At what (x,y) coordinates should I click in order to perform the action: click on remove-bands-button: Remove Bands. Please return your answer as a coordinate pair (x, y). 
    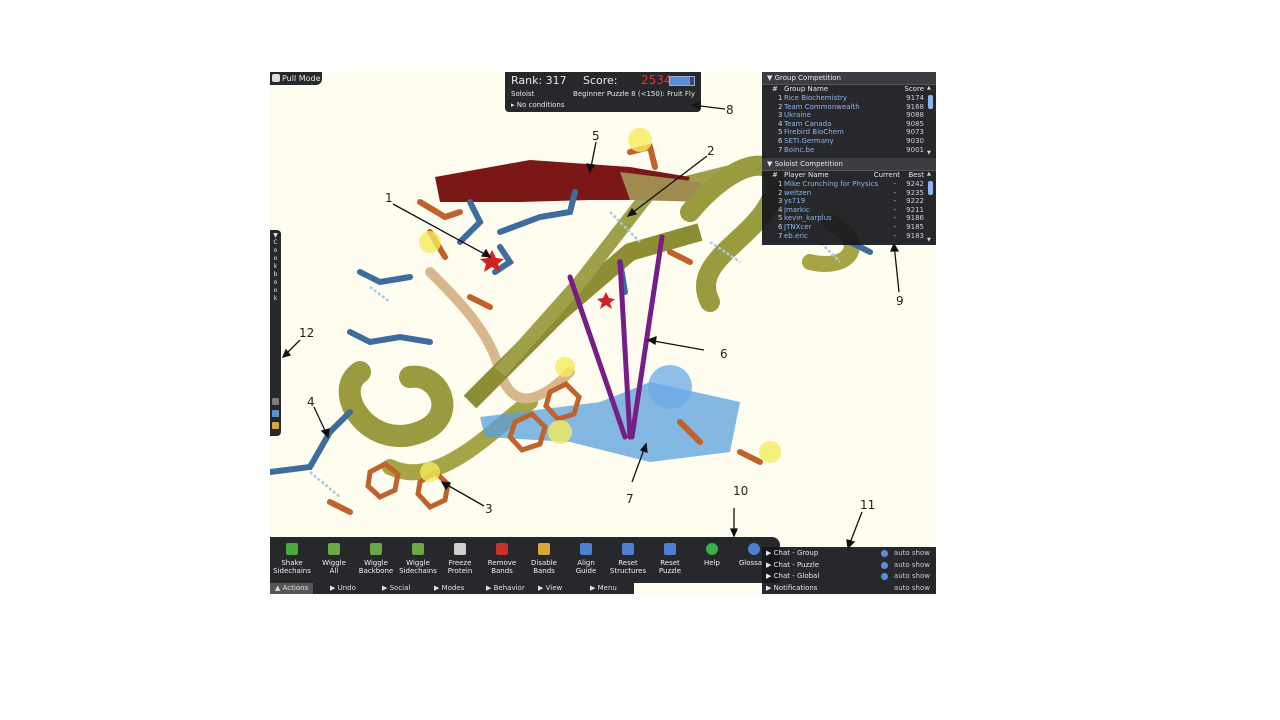
    Looking at the image, I should click on (502, 558).